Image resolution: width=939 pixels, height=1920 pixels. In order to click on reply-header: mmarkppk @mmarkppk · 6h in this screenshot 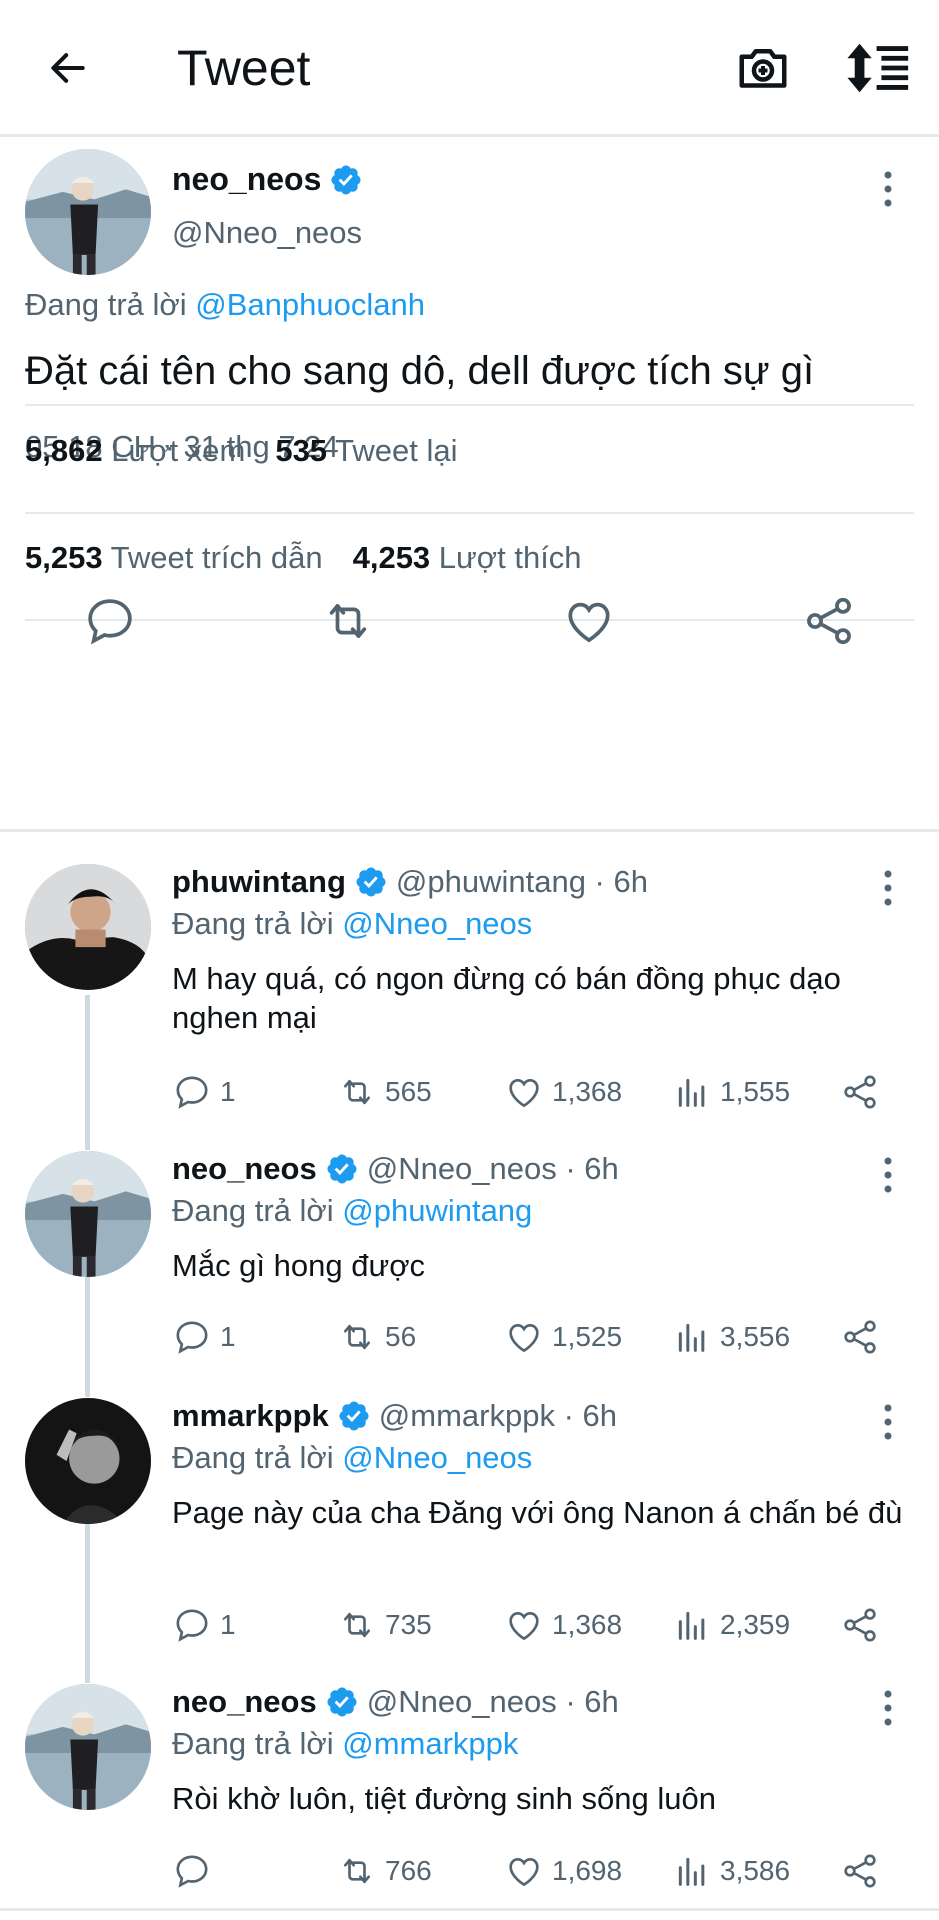, I will do `click(394, 1416)`.